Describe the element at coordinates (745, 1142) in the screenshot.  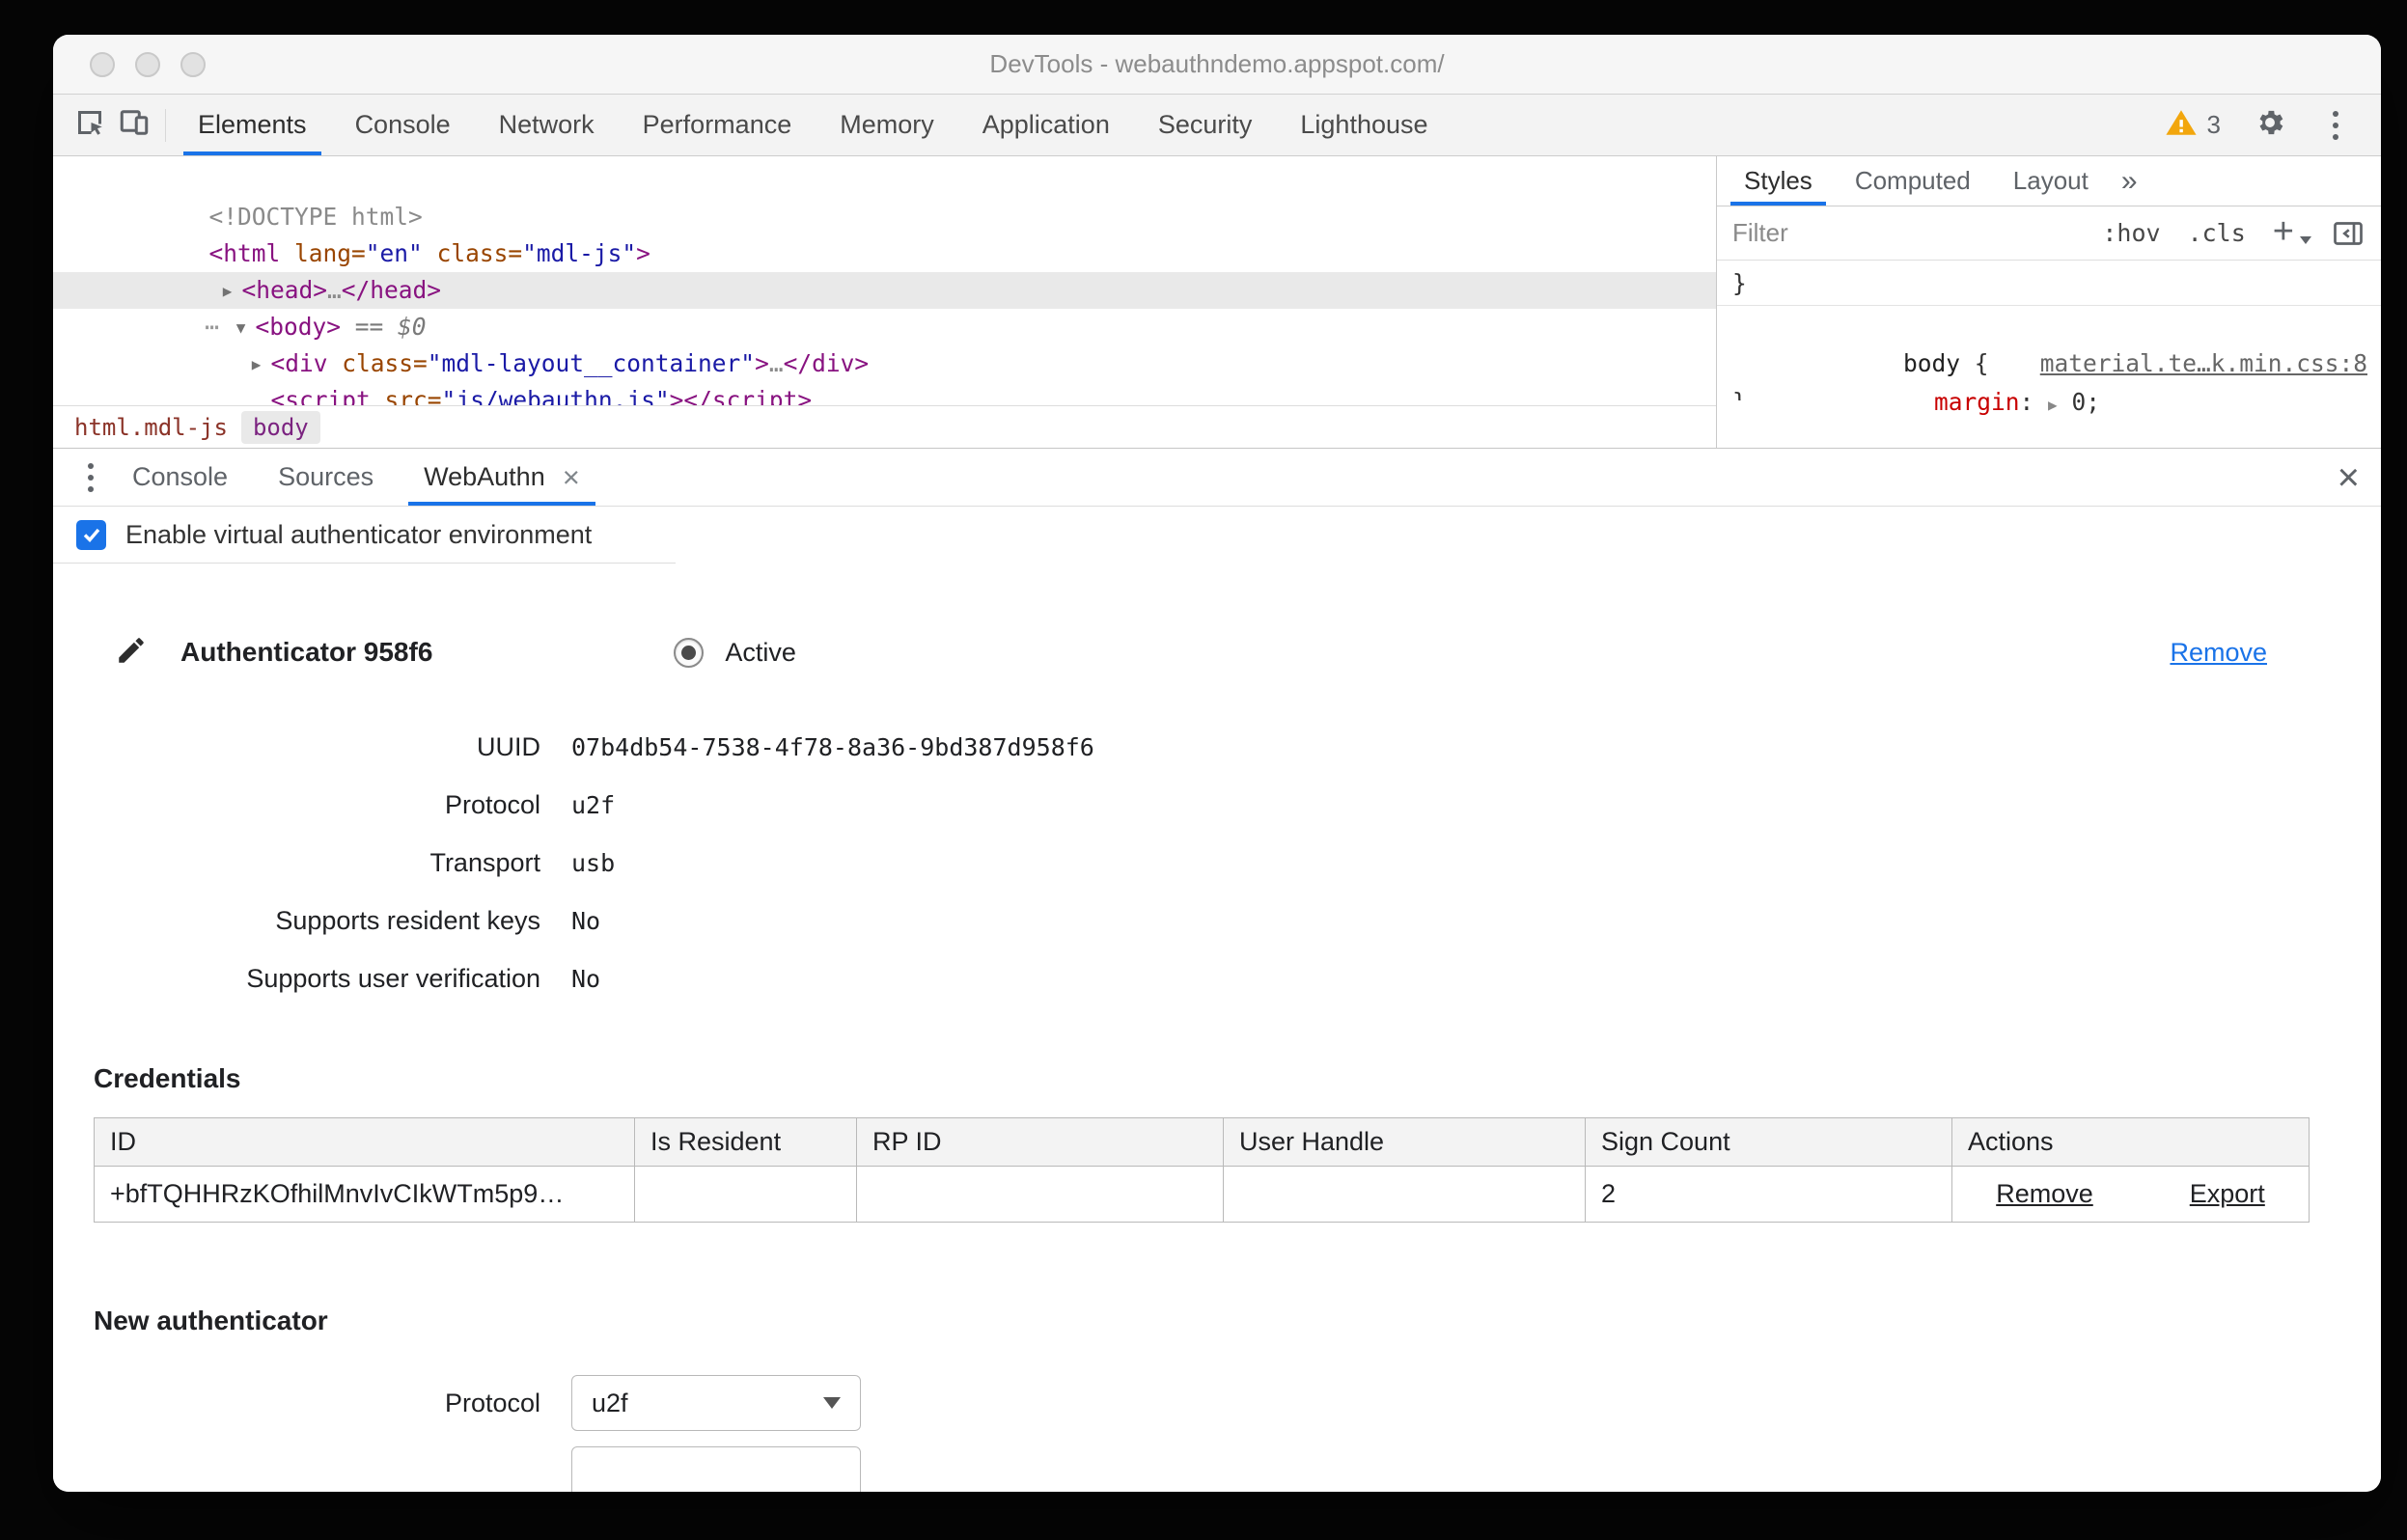
I see `col-is-resident: Is Resident` at that location.